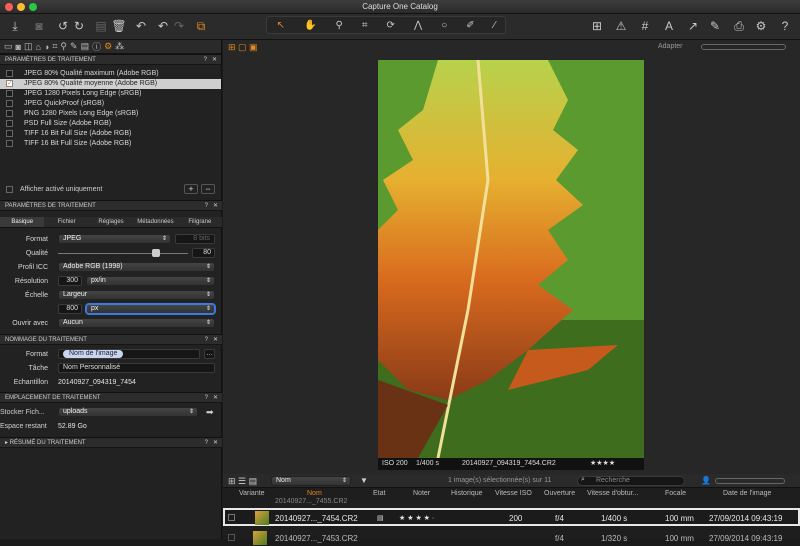 This screenshot has width=800, height=546. What do you see at coordinates (101, 26) in the screenshot?
I see `album-icon: ▤` at bounding box center [101, 26].